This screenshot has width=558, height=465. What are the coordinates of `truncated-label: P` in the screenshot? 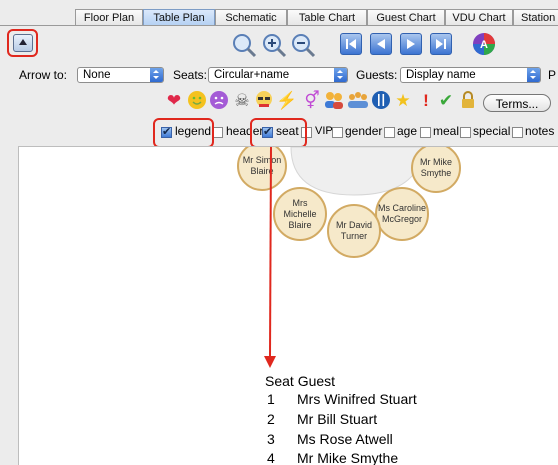 It's located at (552, 75).